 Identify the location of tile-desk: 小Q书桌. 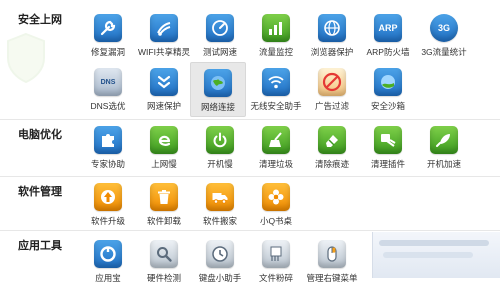
(276, 204).